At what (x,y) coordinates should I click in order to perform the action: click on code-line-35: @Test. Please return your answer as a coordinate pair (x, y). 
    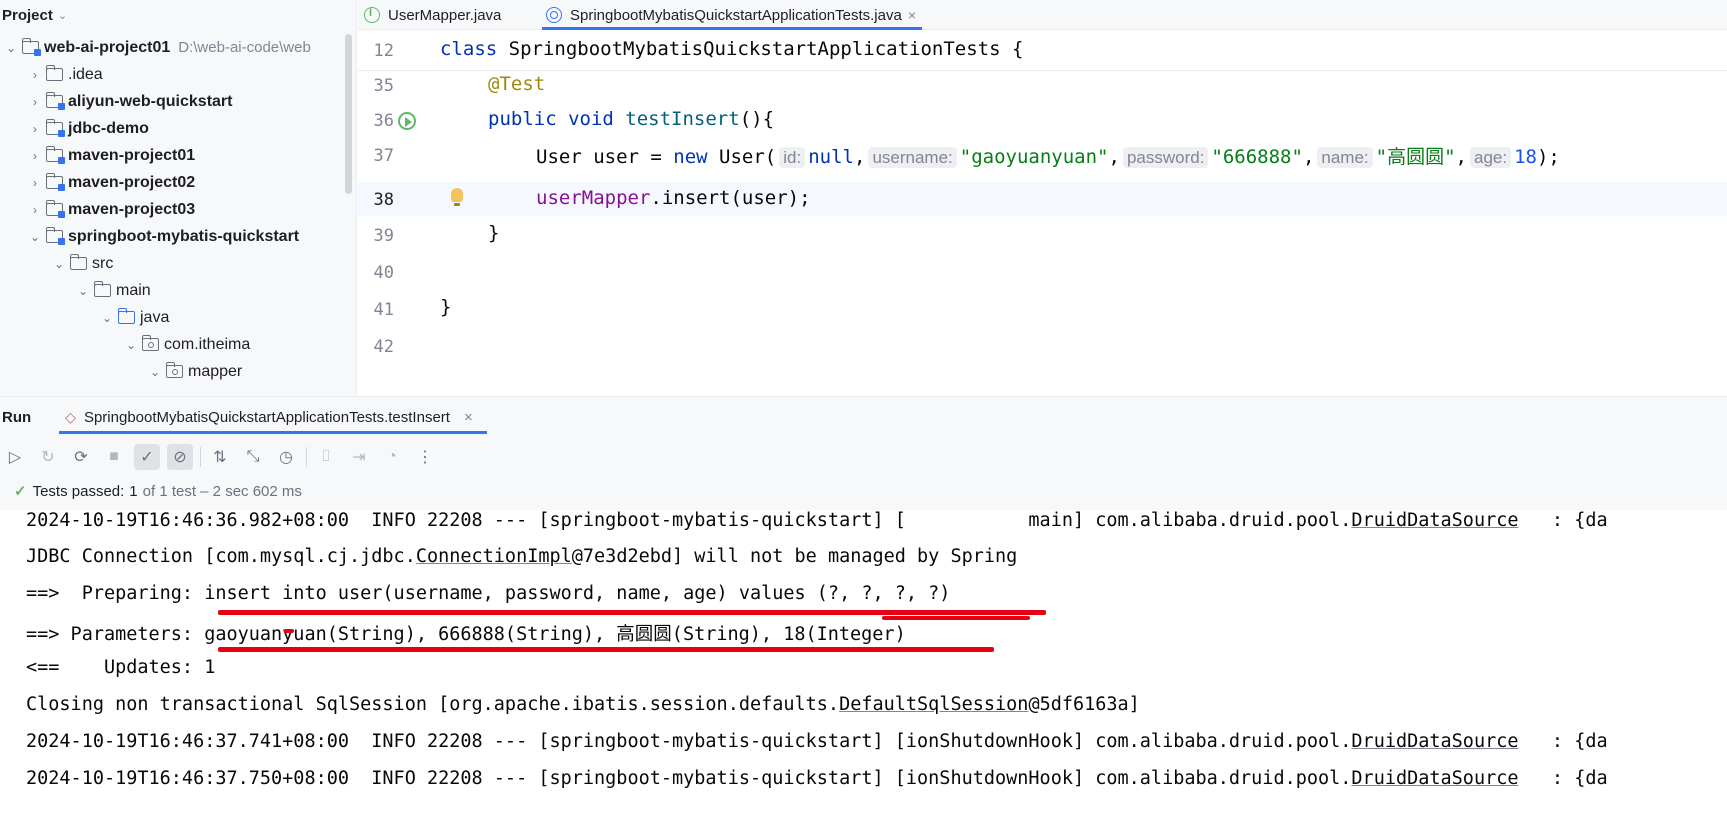
    Looking at the image, I should click on (517, 84).